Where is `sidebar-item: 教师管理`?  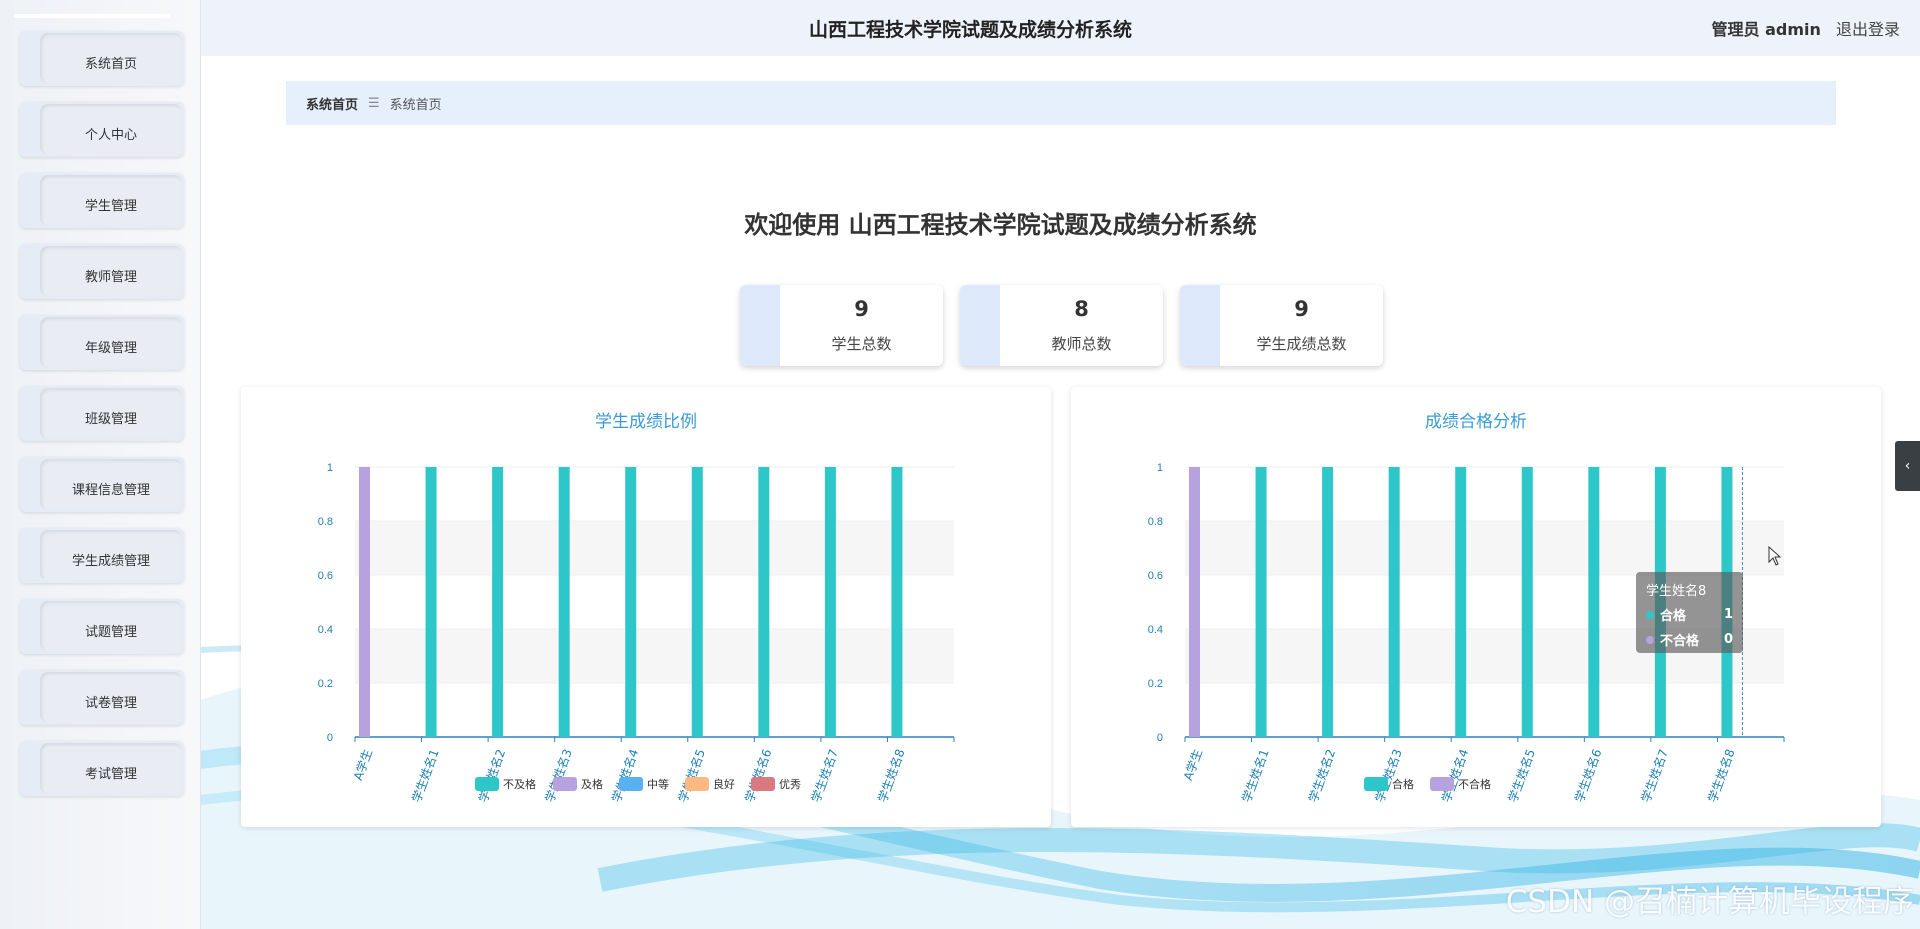
sidebar-item: 教师管理 is located at coordinates (102, 271).